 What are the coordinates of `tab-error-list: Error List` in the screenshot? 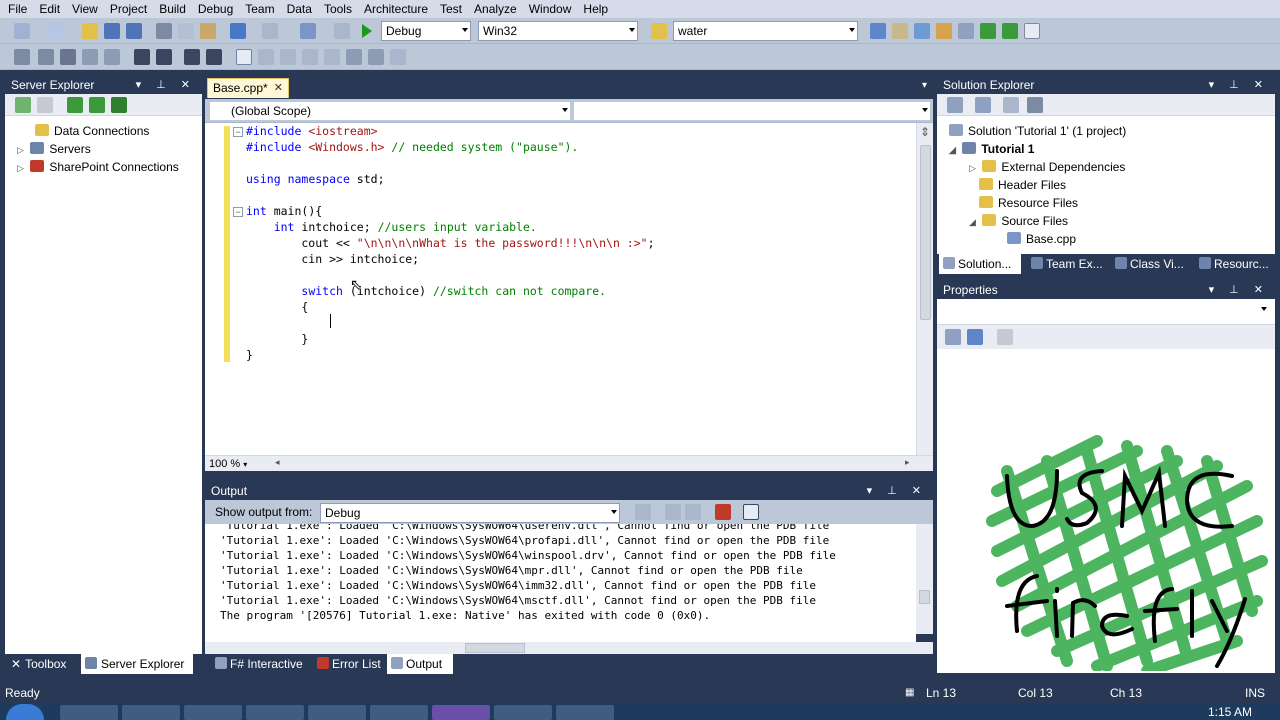 It's located at (349, 664).